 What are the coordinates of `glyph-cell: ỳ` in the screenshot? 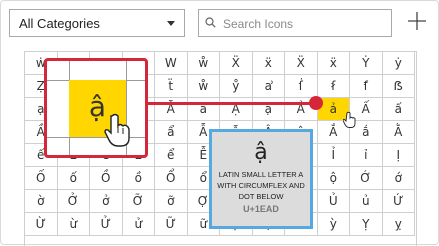 It's located at (333, 224).